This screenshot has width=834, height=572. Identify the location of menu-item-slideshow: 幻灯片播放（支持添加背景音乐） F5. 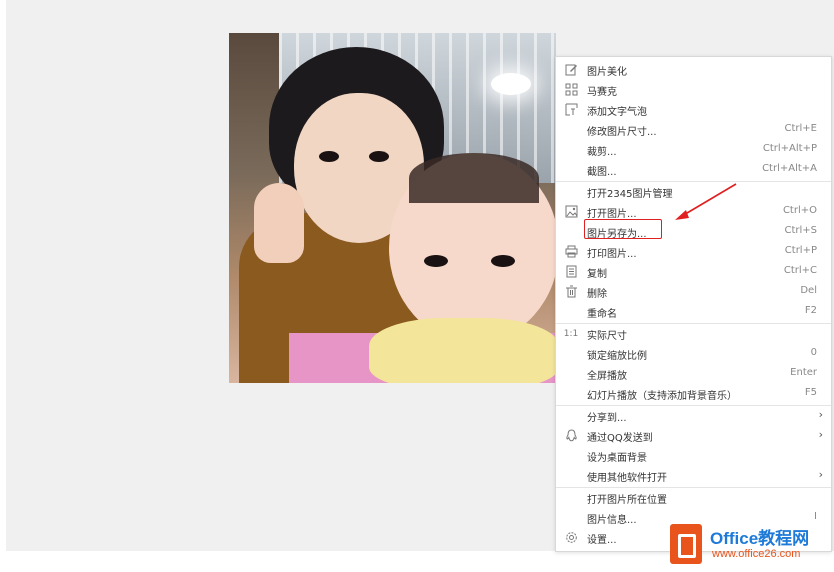
(693, 394).